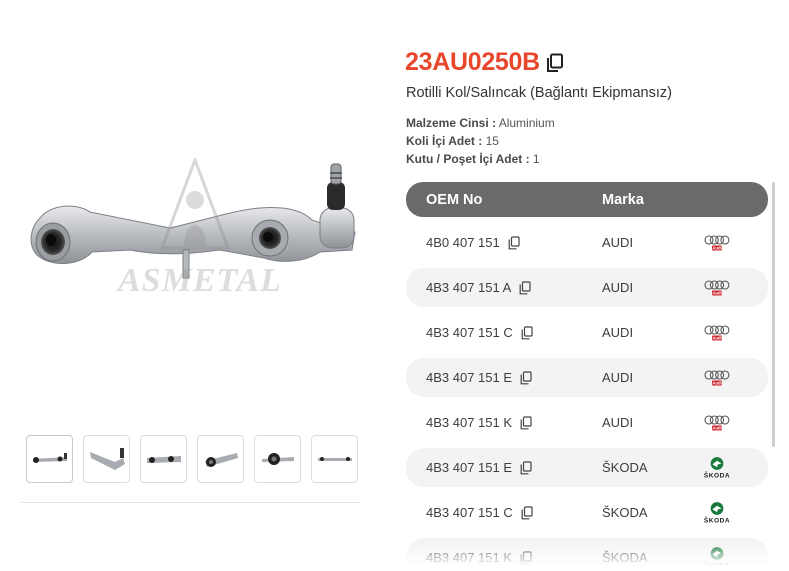 Image resolution: width=789 pixels, height=571 pixels. Describe the element at coordinates (200, 280) in the screenshot. I see `asmetal-watermark: ASMETAL` at that location.